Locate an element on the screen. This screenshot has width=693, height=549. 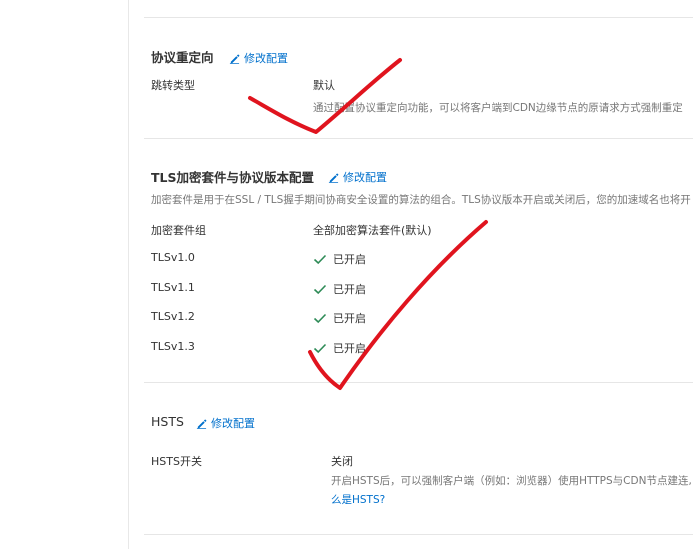
what-is-hsts-link: 么是HSTS? is located at coordinates (358, 499).